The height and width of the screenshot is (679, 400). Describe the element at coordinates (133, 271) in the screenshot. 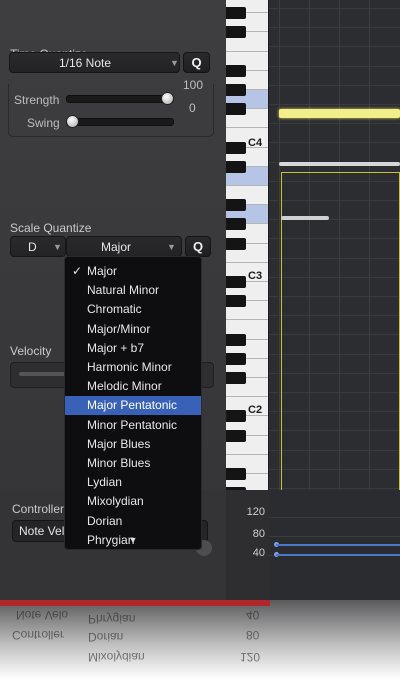

I see `scale-menu-item: ✓ Major` at that location.